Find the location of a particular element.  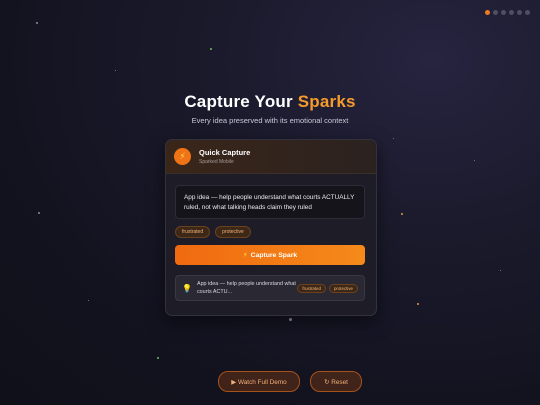

reset-button: ↻ Reset is located at coordinates (336, 381).